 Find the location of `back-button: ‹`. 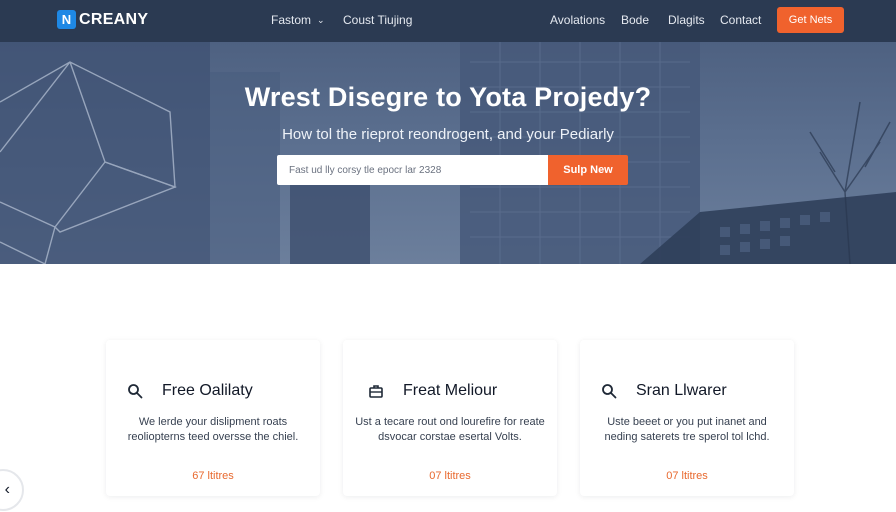

back-button: ‹ is located at coordinates (12, 490).